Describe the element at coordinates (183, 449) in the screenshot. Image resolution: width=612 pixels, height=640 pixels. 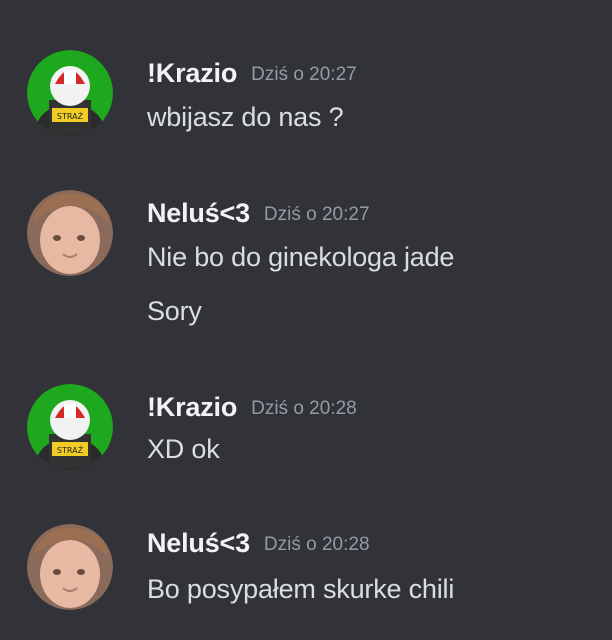
I see `message-text: XD ok` at that location.